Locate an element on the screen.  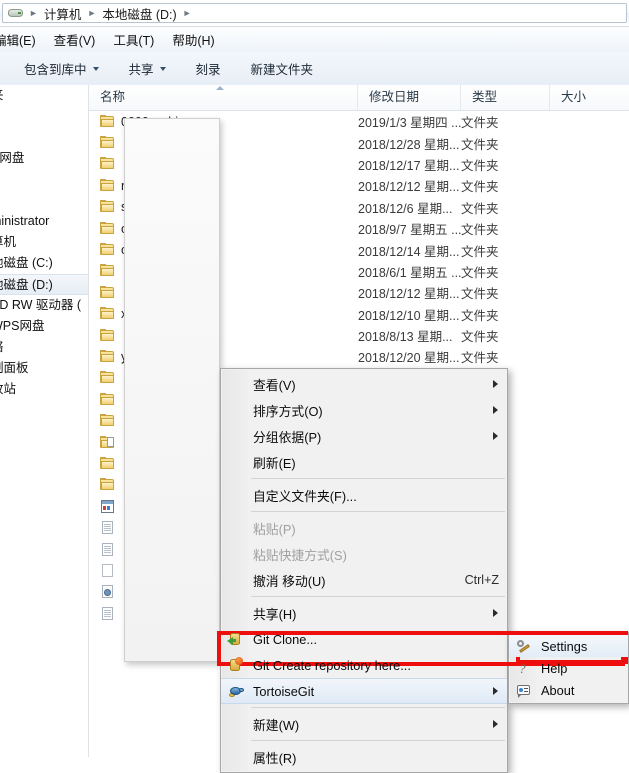
folder-doc-icon is located at coordinates (107, 442).